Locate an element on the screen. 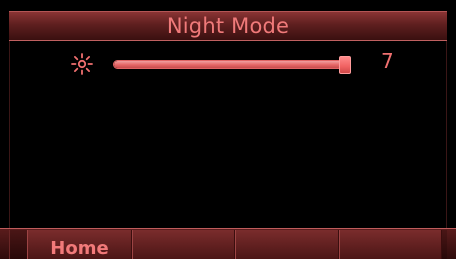  sun-icon is located at coordinates (82, 64).